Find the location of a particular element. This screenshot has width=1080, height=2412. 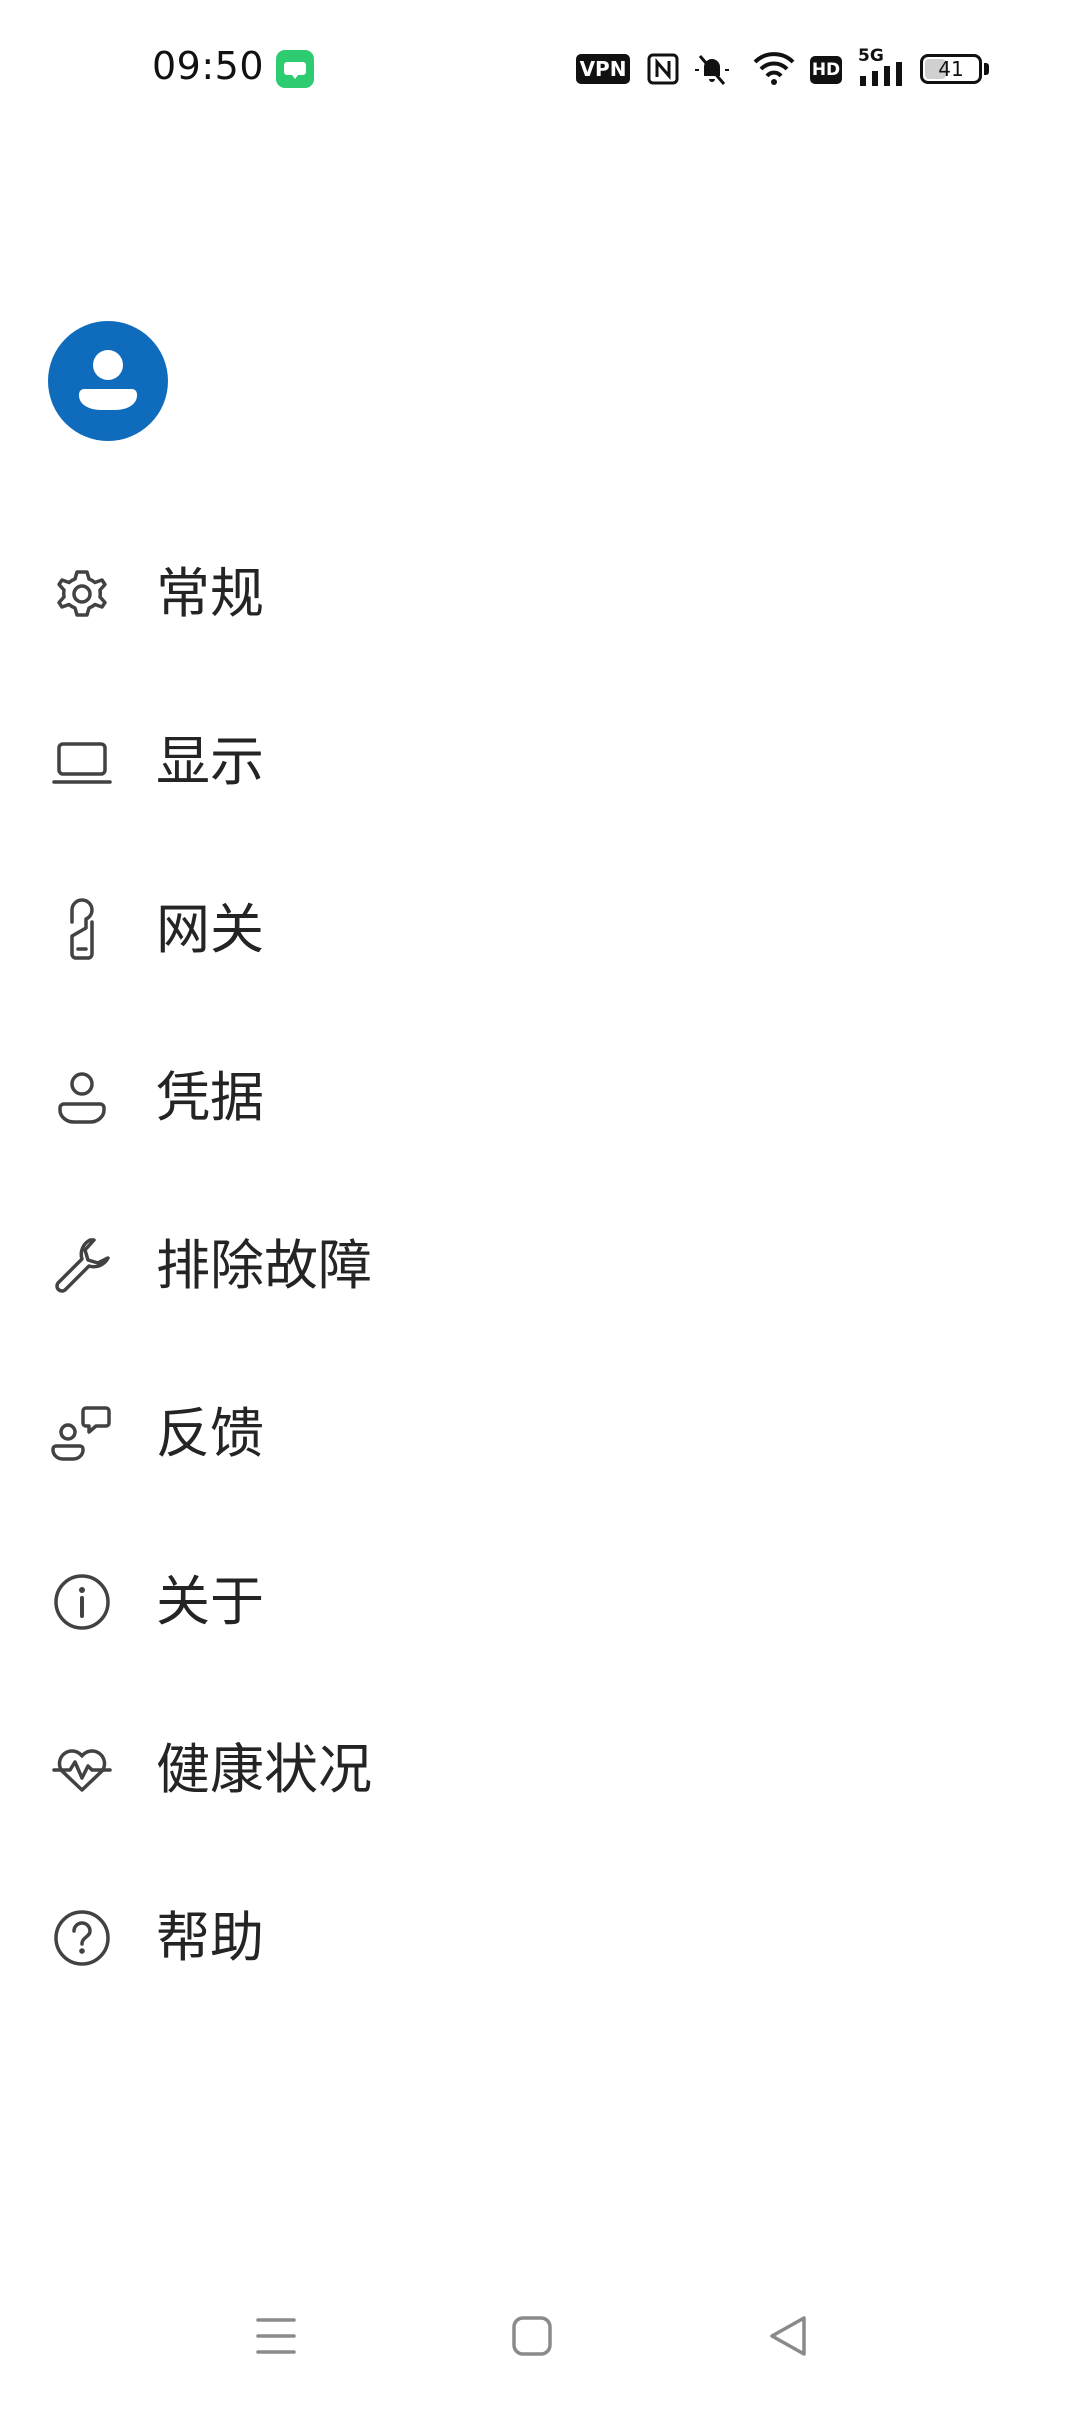

status-bar: 09:50 VPN HD 5G 41 is located at coordinates (540, 70).